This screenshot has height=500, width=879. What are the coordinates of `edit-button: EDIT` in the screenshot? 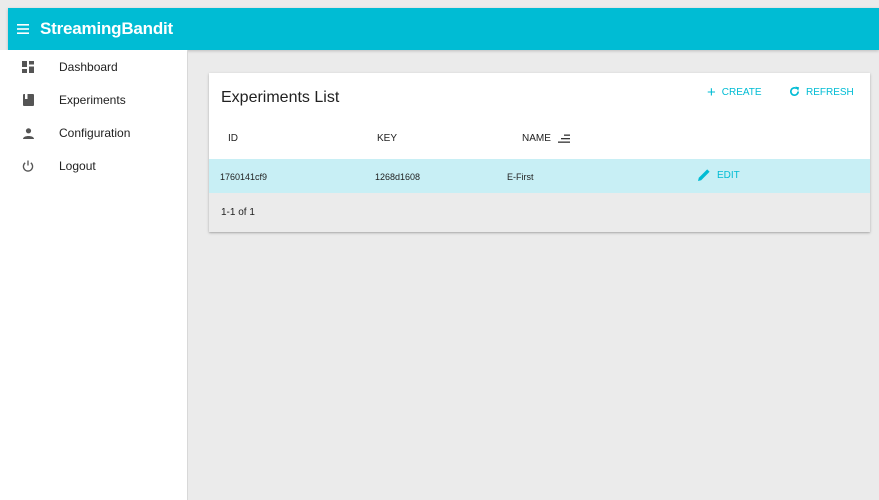 It's located at (718, 175).